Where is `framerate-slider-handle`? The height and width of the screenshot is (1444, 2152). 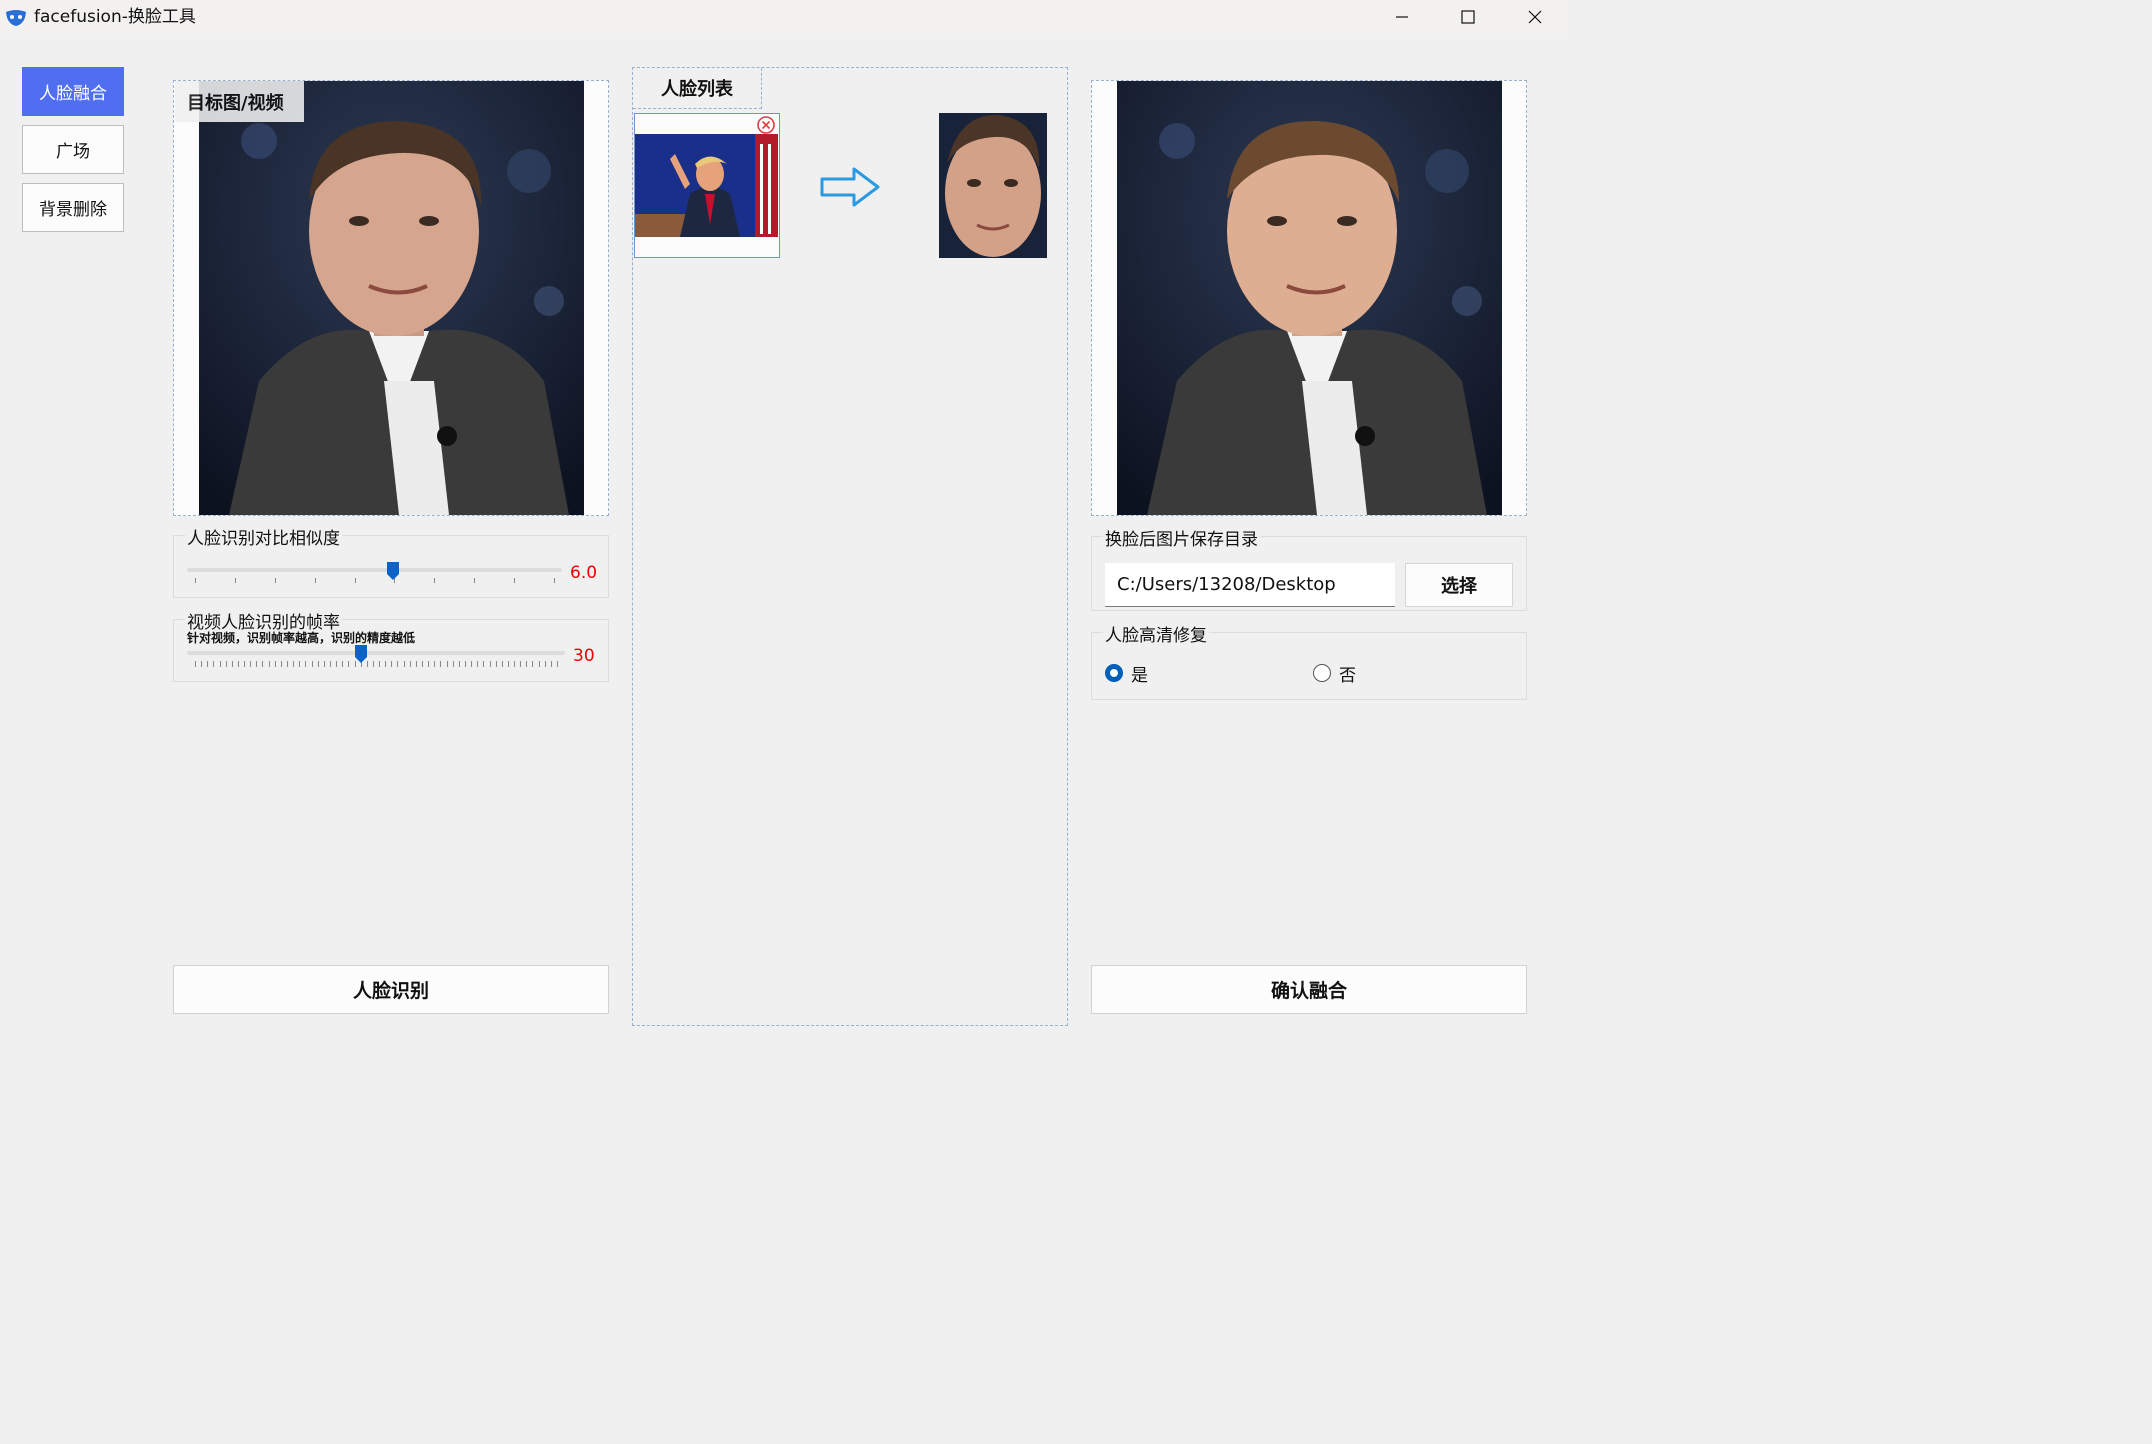
framerate-slider-handle is located at coordinates (361, 654).